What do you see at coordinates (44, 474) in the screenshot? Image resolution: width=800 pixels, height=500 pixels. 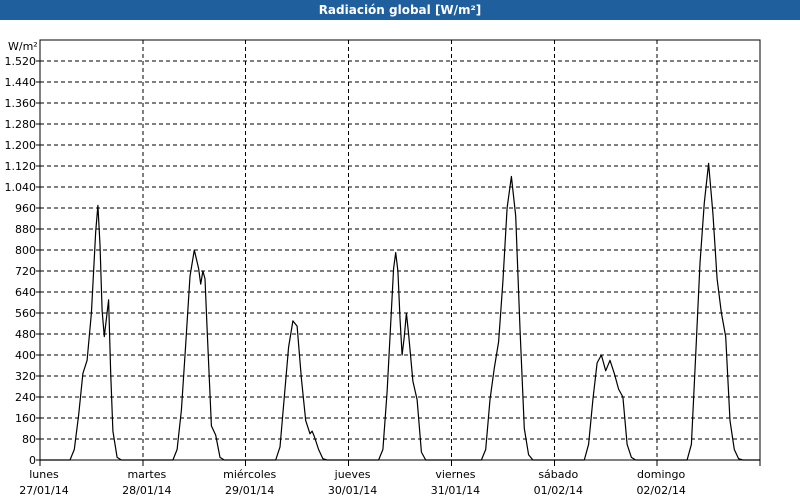 I see `x-tick-weekday: lunes` at bounding box center [44, 474].